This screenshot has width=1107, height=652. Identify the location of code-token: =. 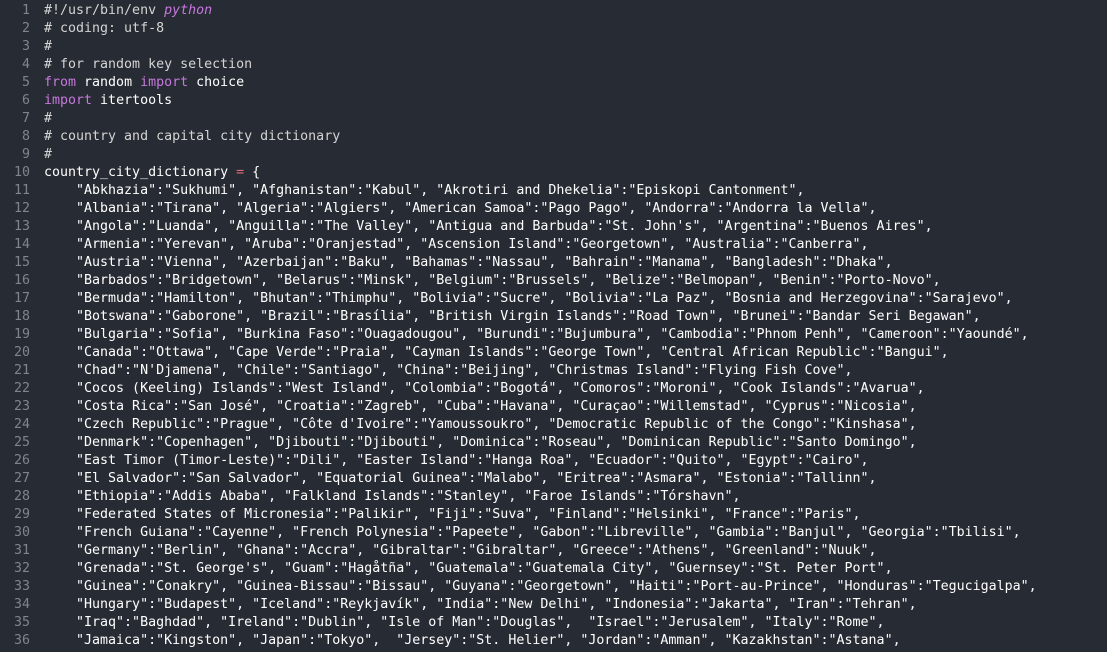
(240, 172).